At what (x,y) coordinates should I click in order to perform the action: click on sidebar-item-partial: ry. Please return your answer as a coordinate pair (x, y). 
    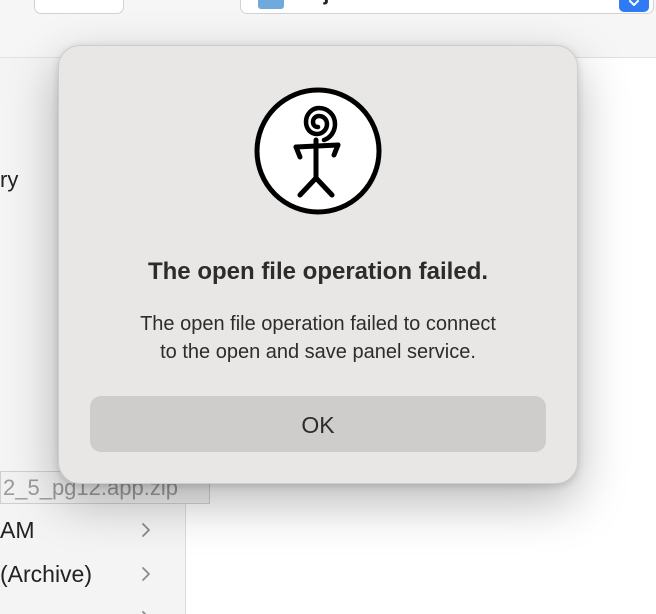
    Looking at the image, I should click on (9, 180).